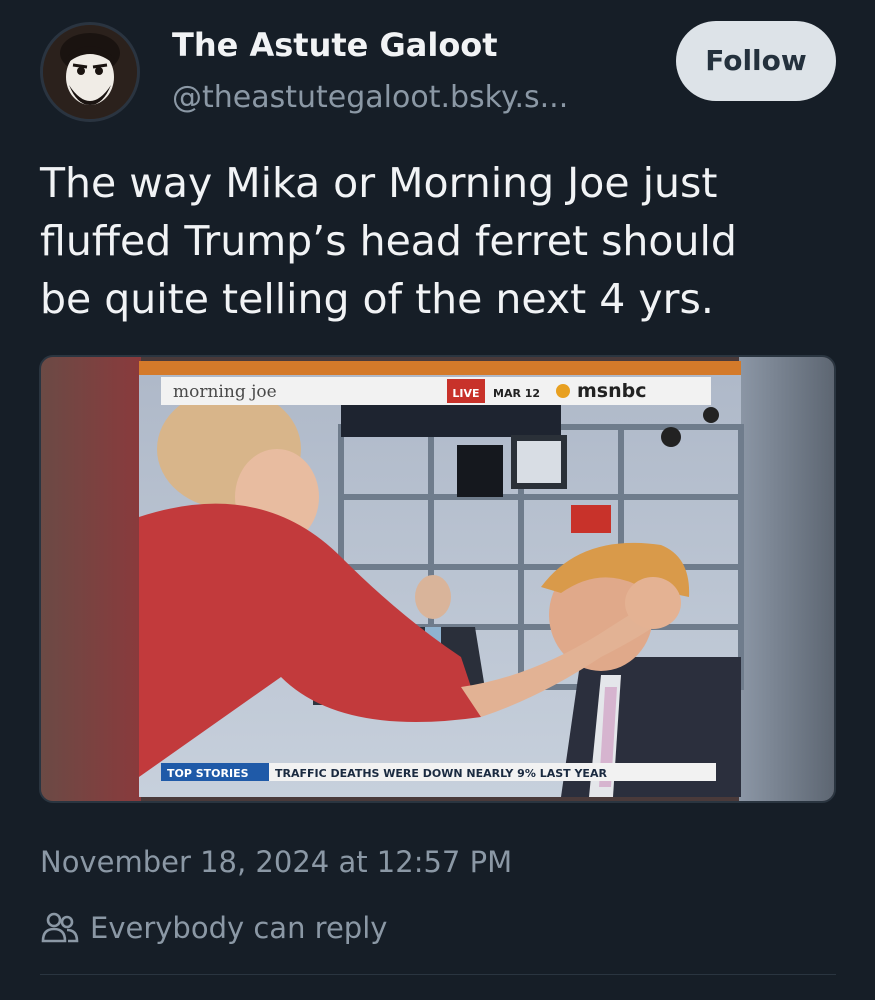 The width and height of the screenshot is (875, 1000). I want to click on author-avatar, so click(90, 72).